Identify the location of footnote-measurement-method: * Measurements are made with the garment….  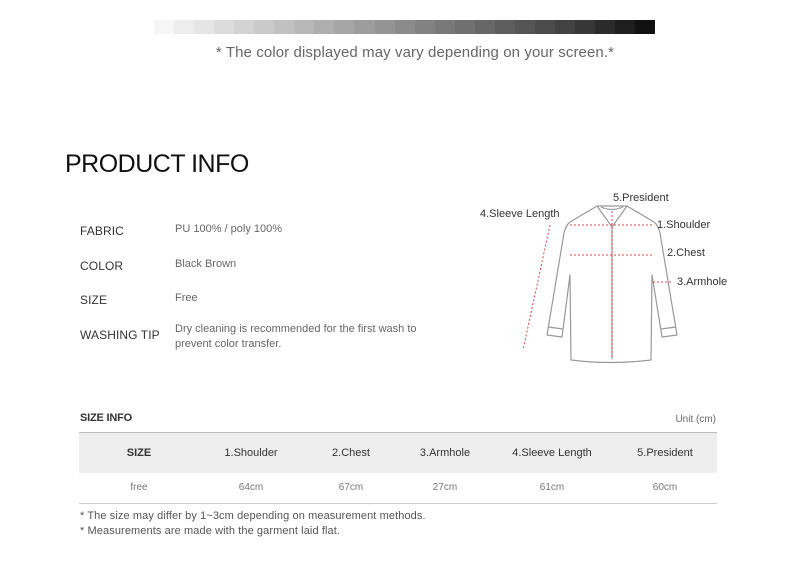
(210, 531).